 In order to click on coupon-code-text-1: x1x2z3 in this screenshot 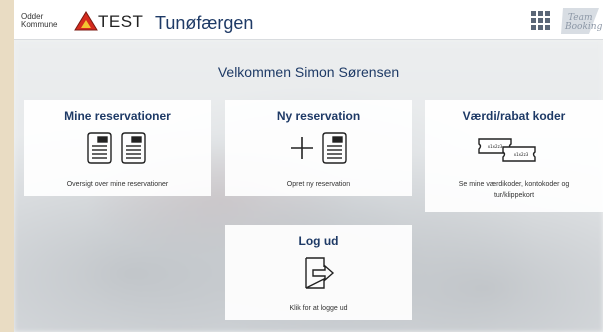, I will do `click(495, 146)`.